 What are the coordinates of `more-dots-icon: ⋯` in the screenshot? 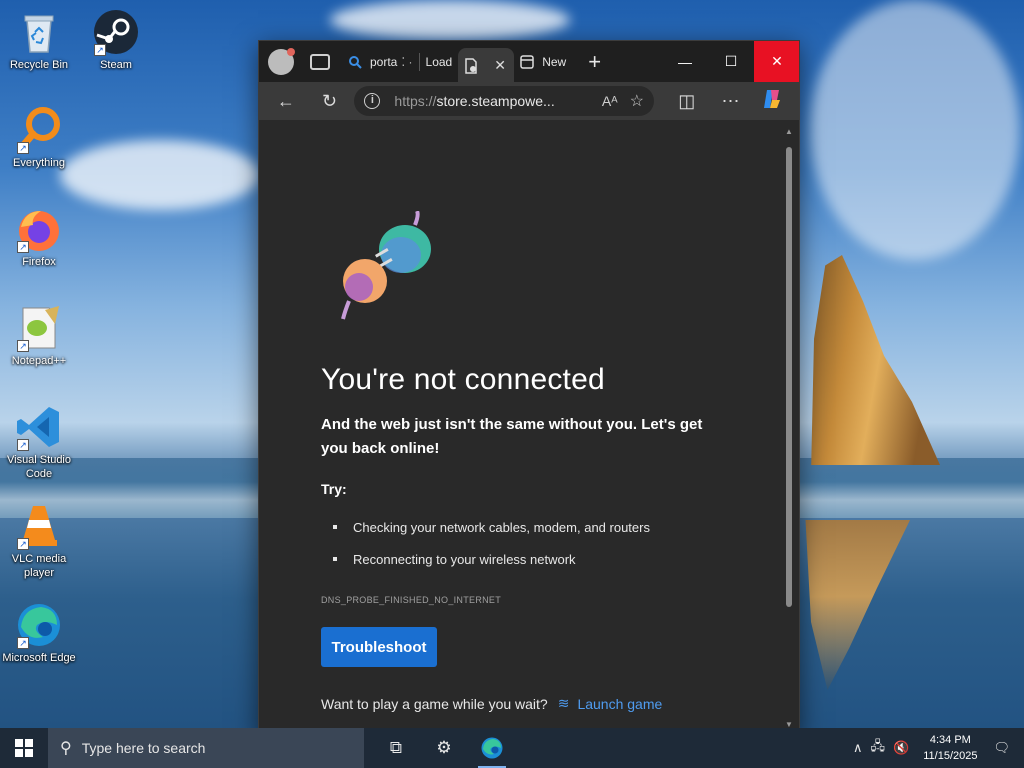 It's located at (730, 100).